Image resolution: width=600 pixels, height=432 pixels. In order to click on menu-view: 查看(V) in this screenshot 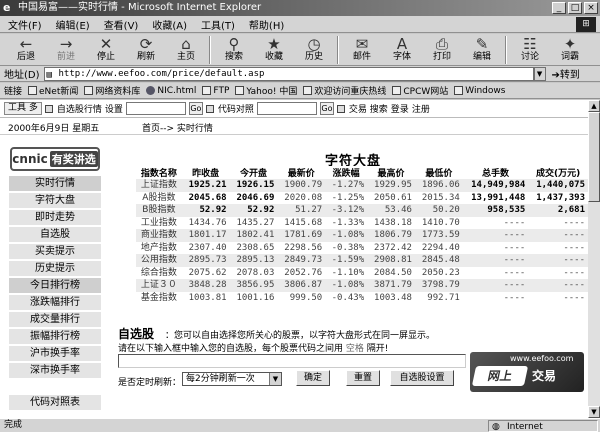, I will do `click(121, 24)`.